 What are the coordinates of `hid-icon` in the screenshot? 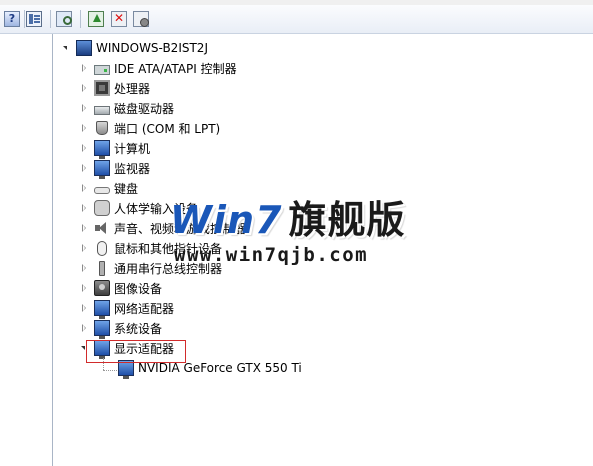 It's located at (102, 208).